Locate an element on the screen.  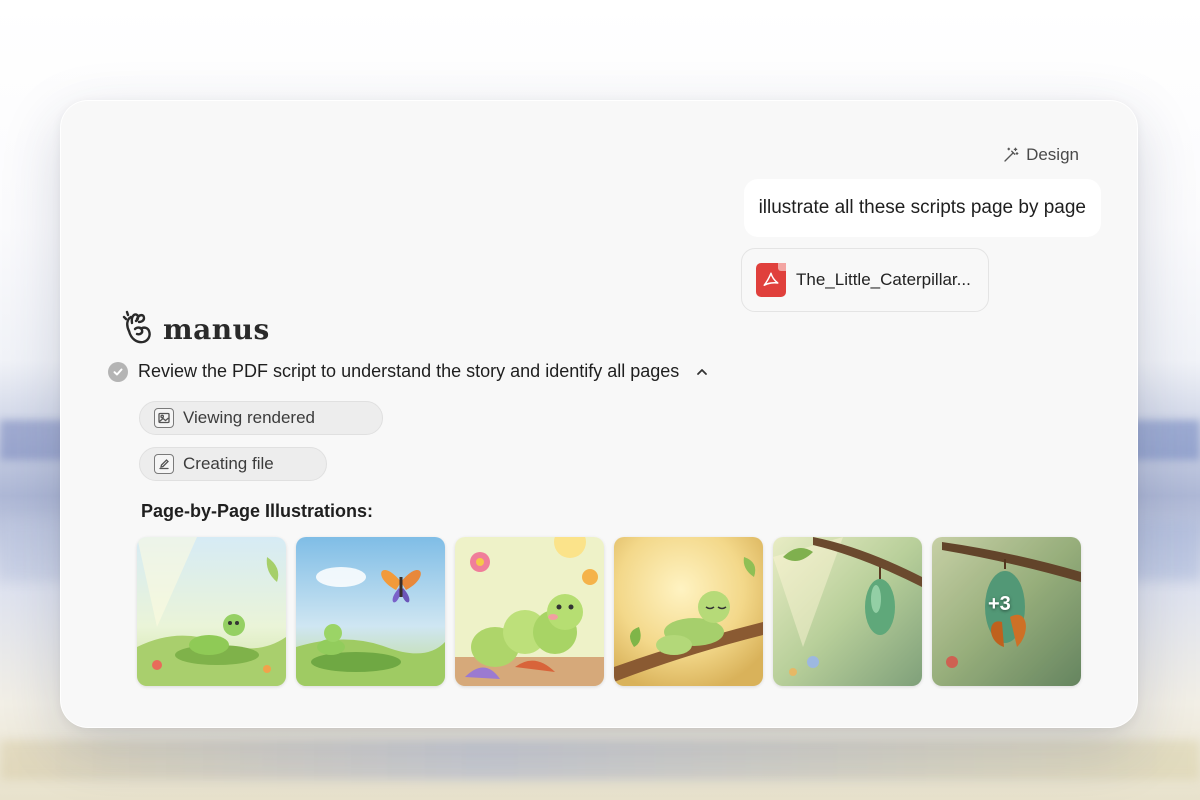
step-creating-file: Creating file is located at coordinates (233, 464).